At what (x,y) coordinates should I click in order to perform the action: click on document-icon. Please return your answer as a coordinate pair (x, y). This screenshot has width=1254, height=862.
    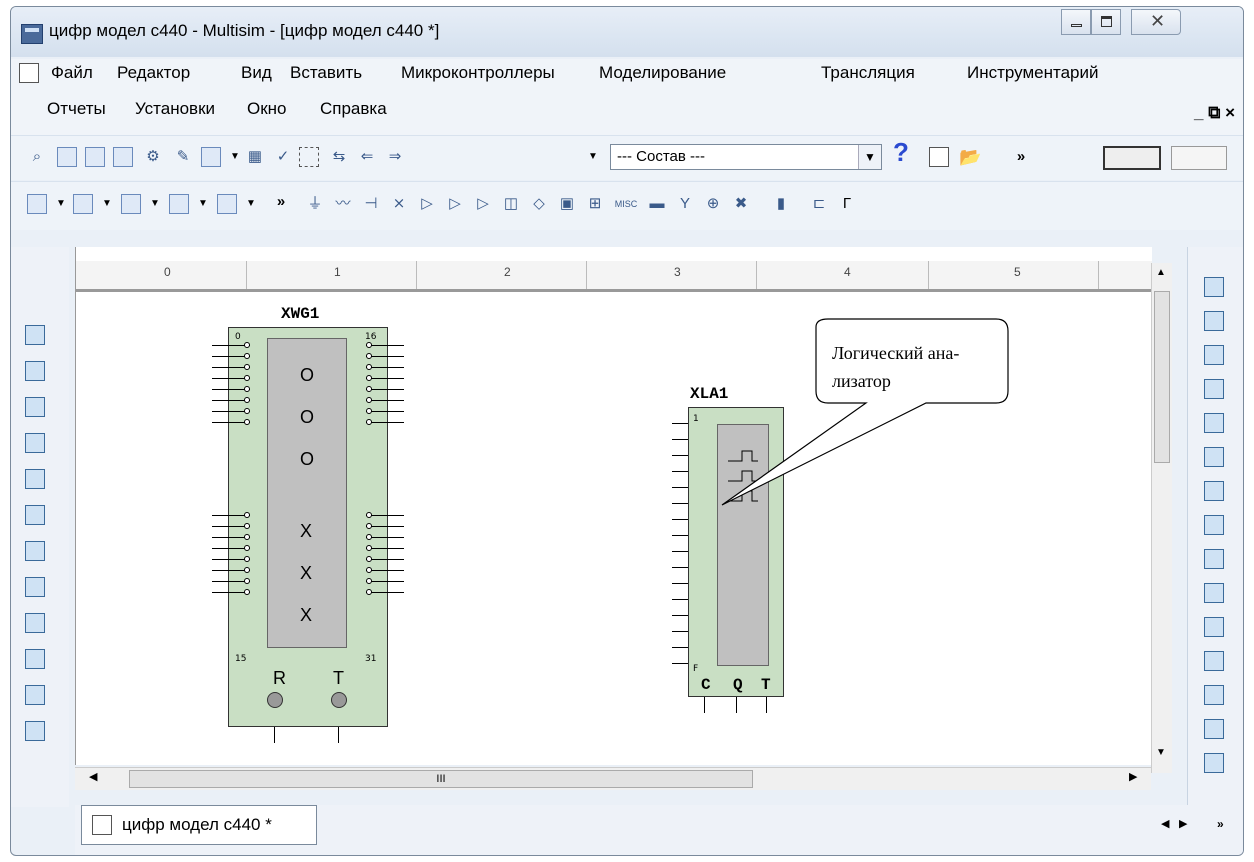
    Looking at the image, I should click on (29, 73).